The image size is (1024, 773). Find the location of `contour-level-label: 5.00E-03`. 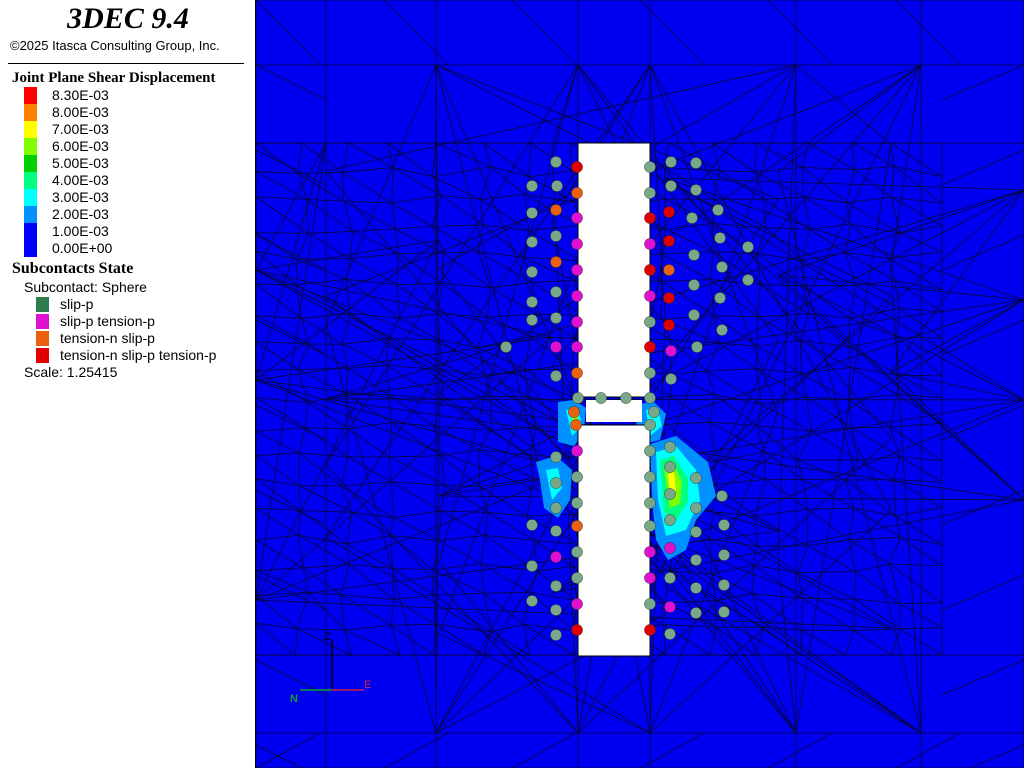

contour-level-label: 5.00E-03 is located at coordinates (80, 163).